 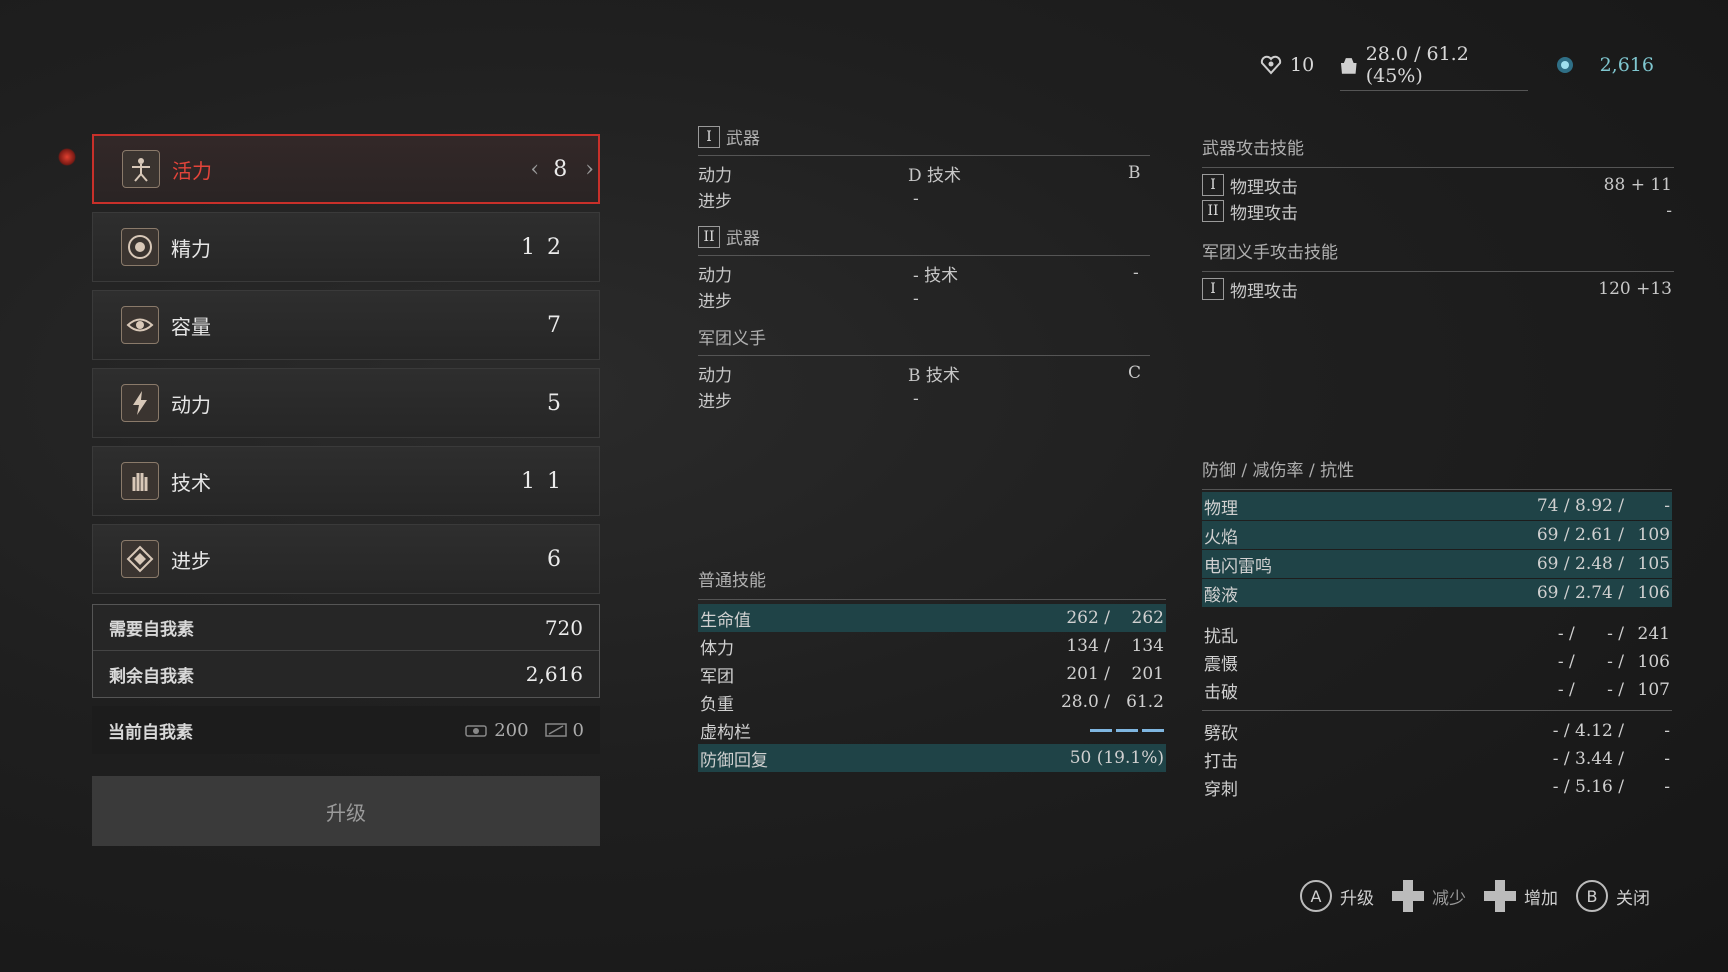 I want to click on defense-row: 劈砍 - / 4.12 /-, so click(x=1437, y=732).